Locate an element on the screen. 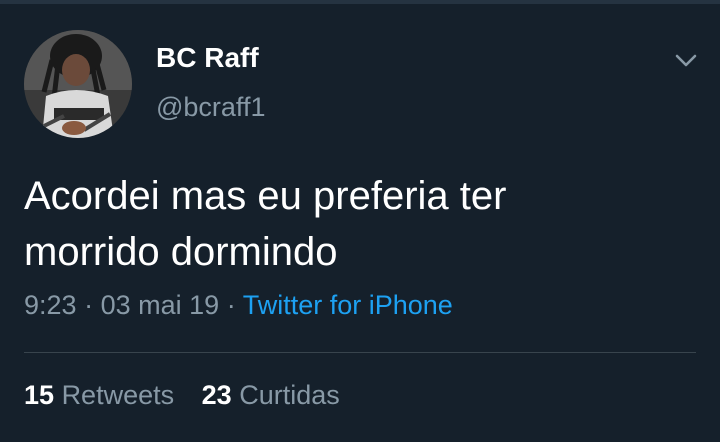 This screenshot has height=442, width=720. display-name: BC Raff is located at coordinates (207, 58).